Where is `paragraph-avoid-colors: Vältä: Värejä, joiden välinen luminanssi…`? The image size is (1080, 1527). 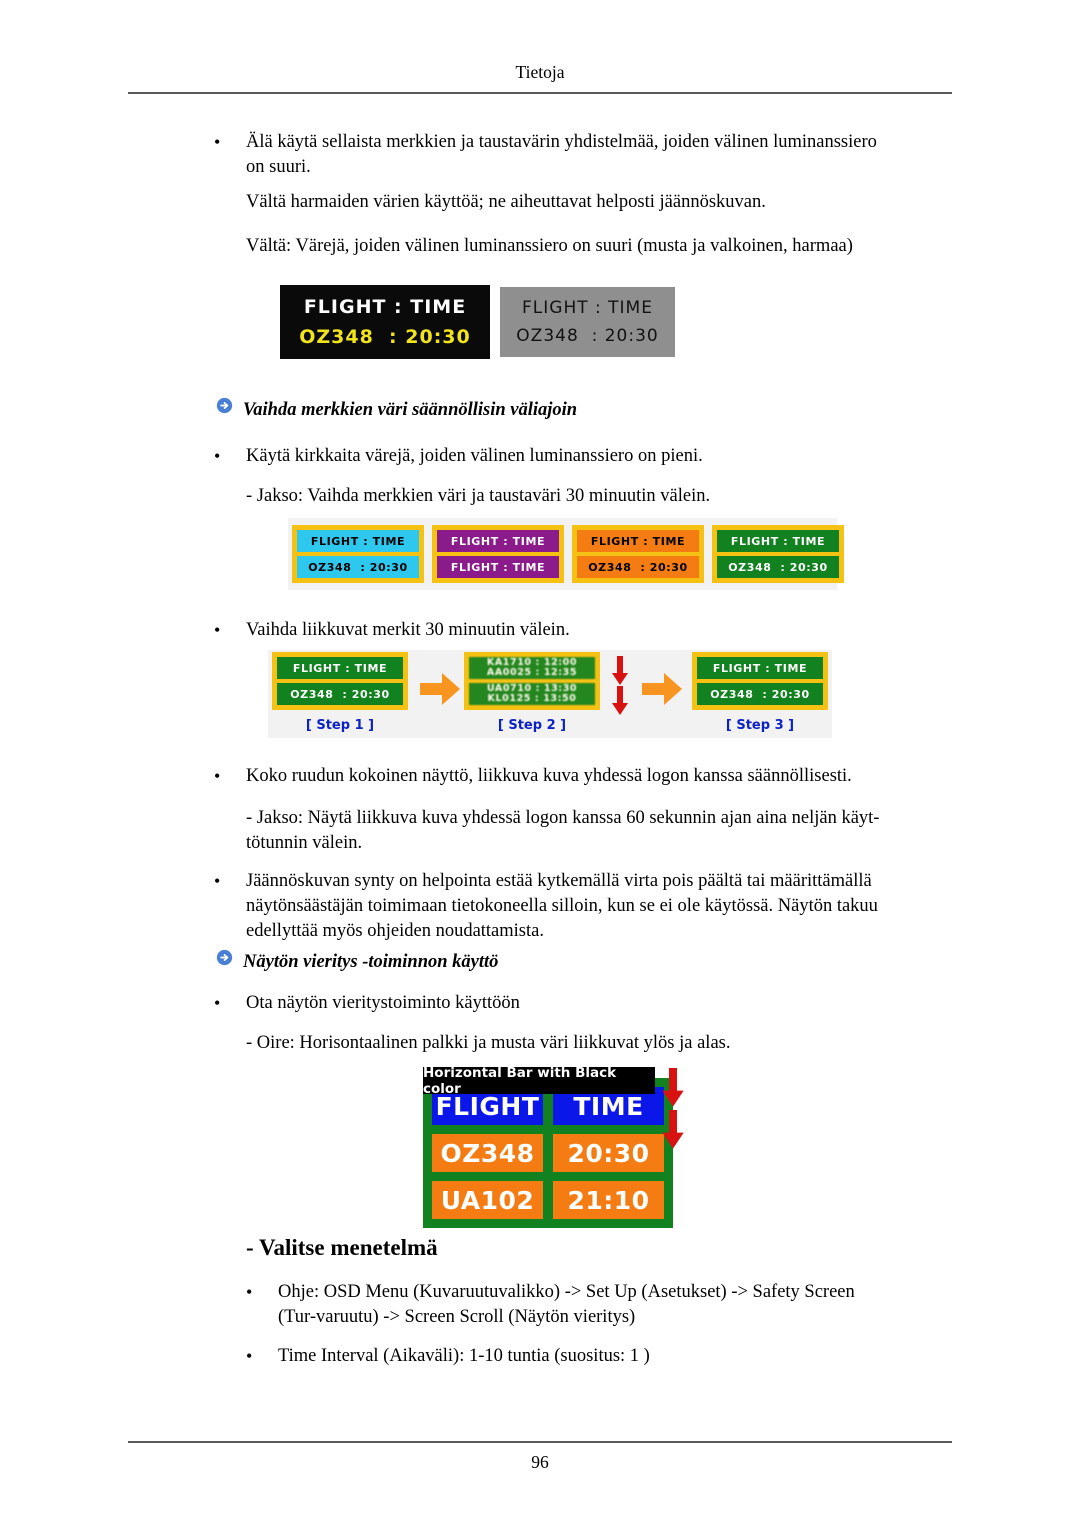
paragraph-avoid-colors: Vältä: Värejä, joiden välinen luminanssi… is located at coordinates (549, 246).